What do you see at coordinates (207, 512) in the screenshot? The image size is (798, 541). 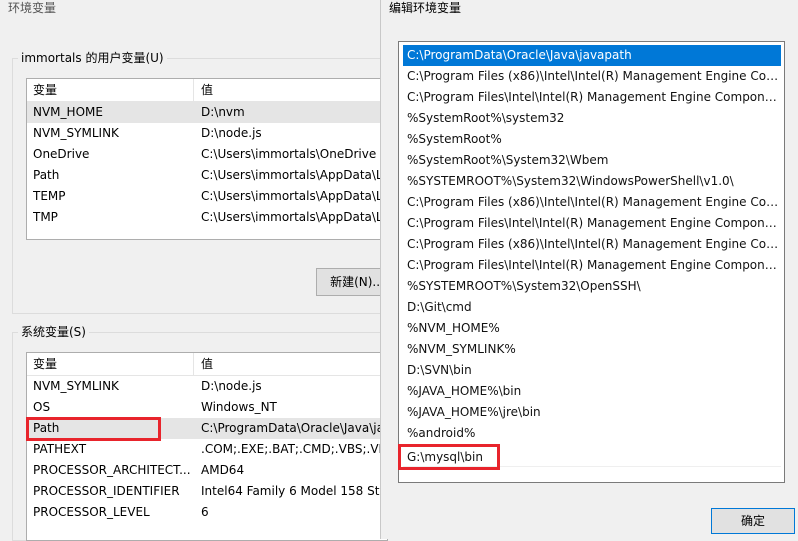 I see `table-row: PROCESSOR_LEVEL 6` at bounding box center [207, 512].